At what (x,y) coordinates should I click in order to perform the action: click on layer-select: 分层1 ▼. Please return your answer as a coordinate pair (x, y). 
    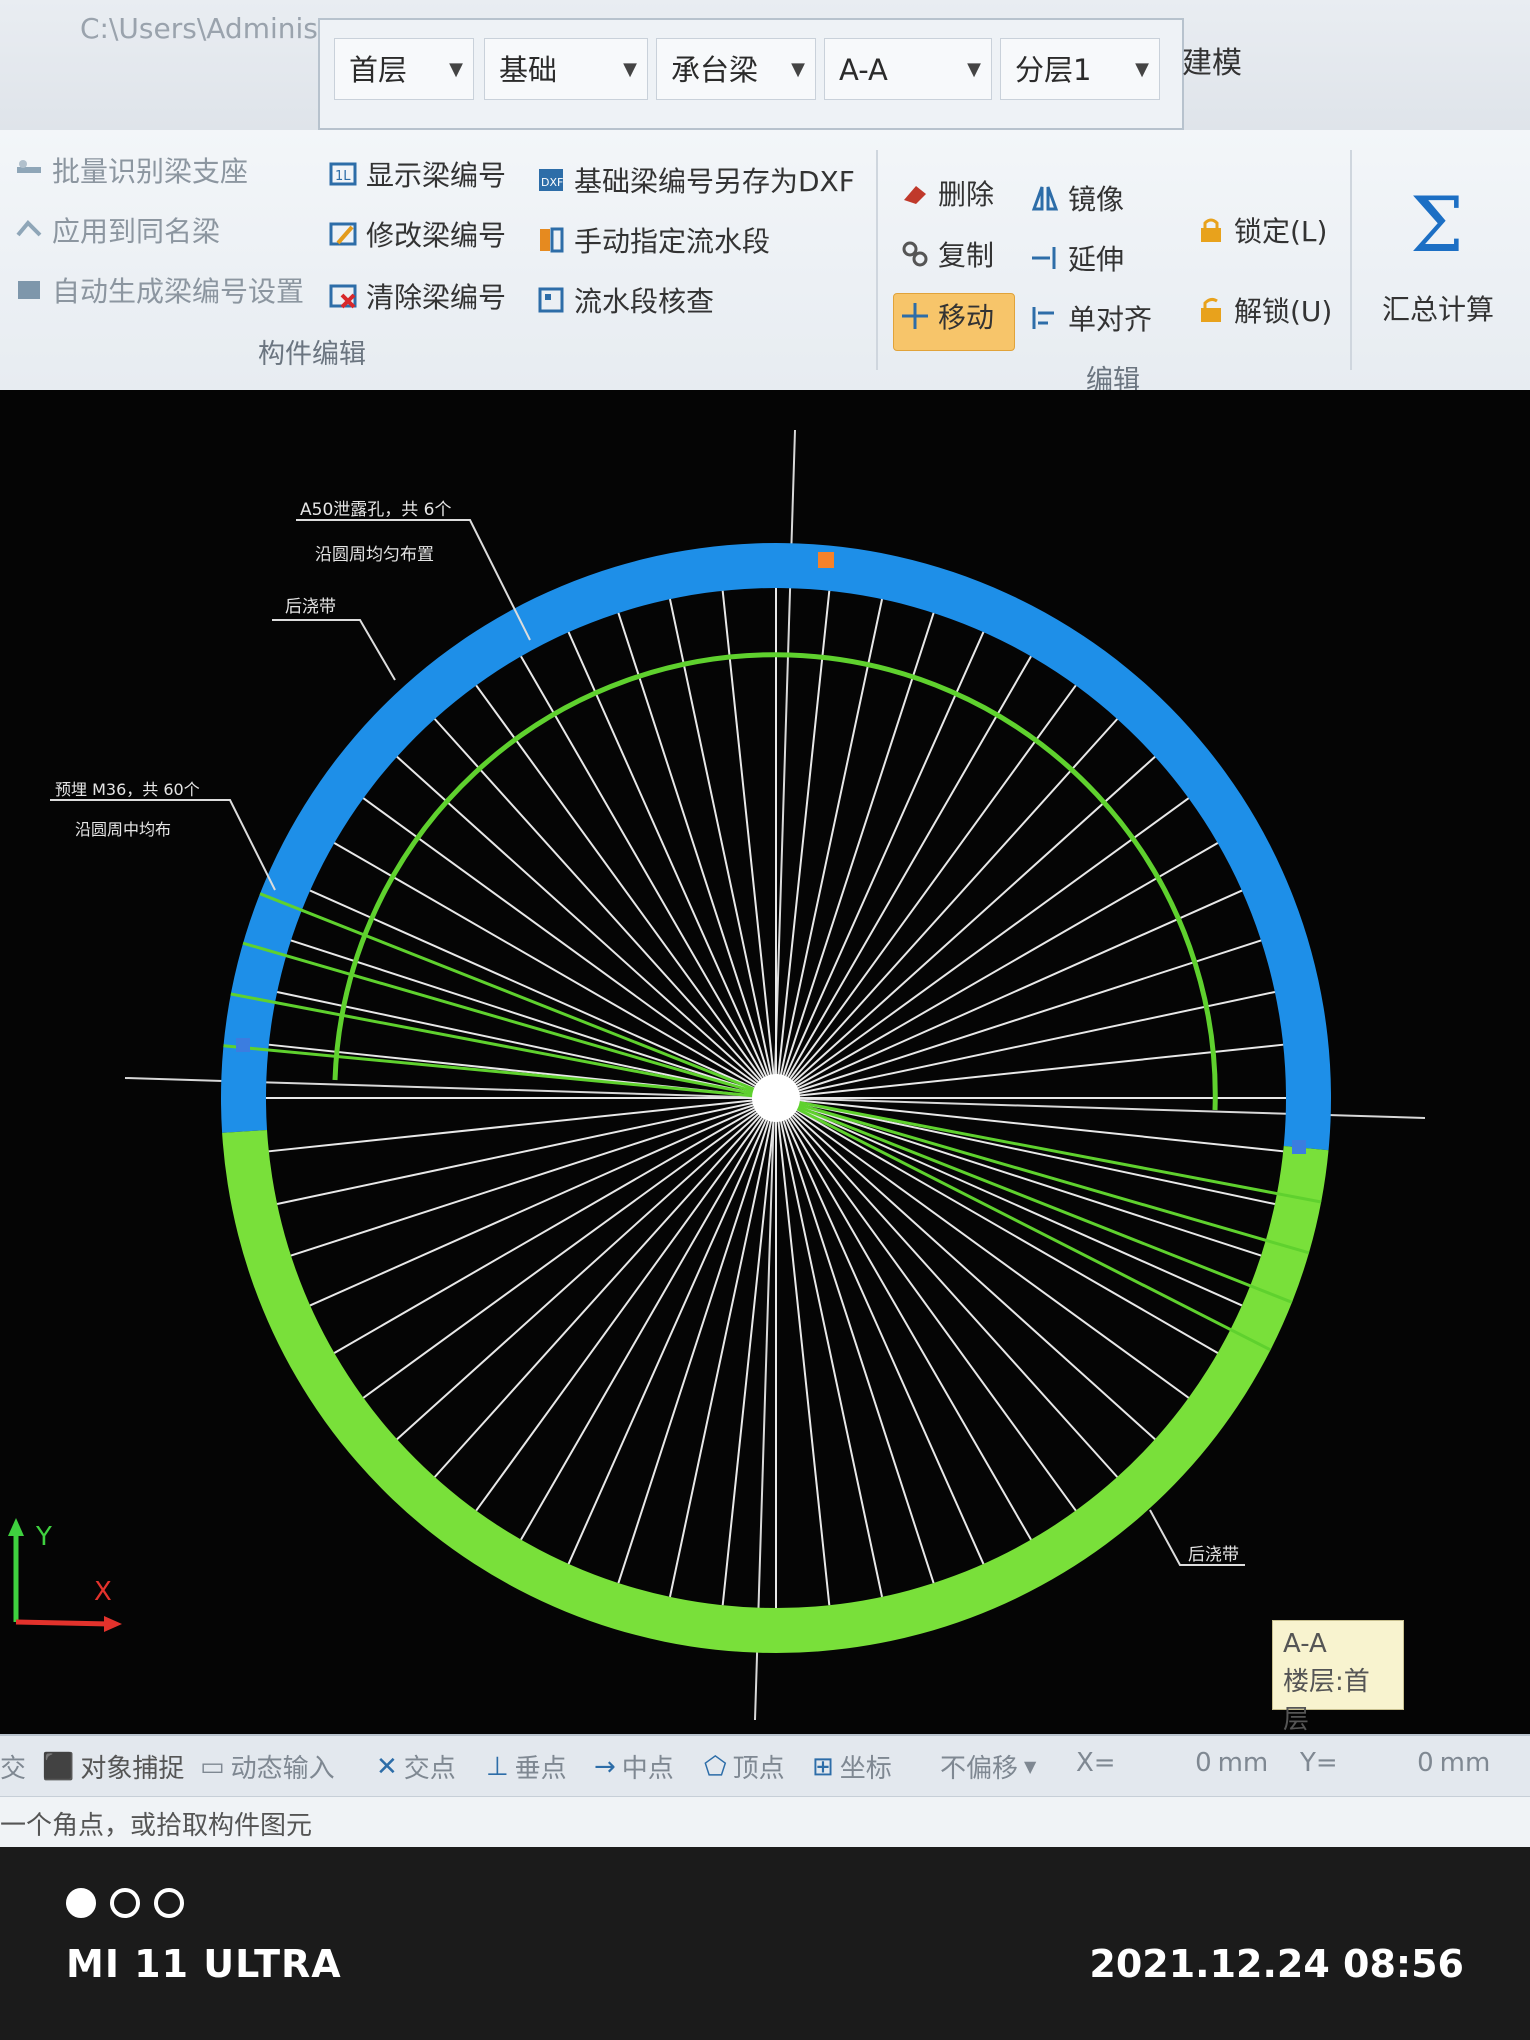
    Looking at the image, I should click on (1080, 69).